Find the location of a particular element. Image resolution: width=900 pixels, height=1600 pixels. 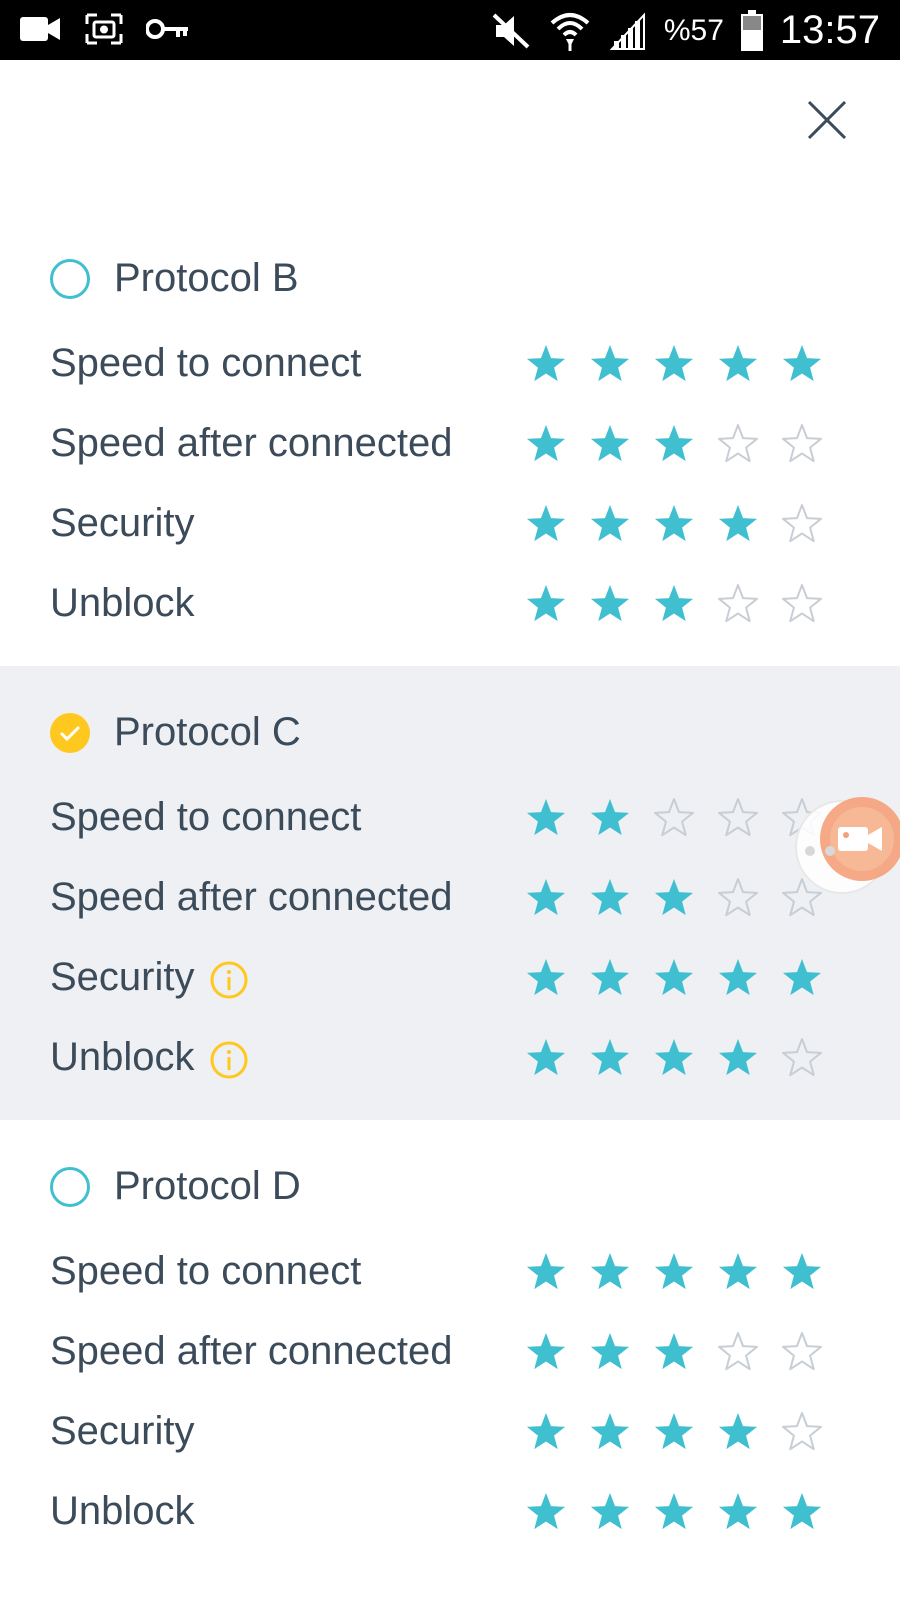

screen-recorder-icon is located at coordinates (847, 845).